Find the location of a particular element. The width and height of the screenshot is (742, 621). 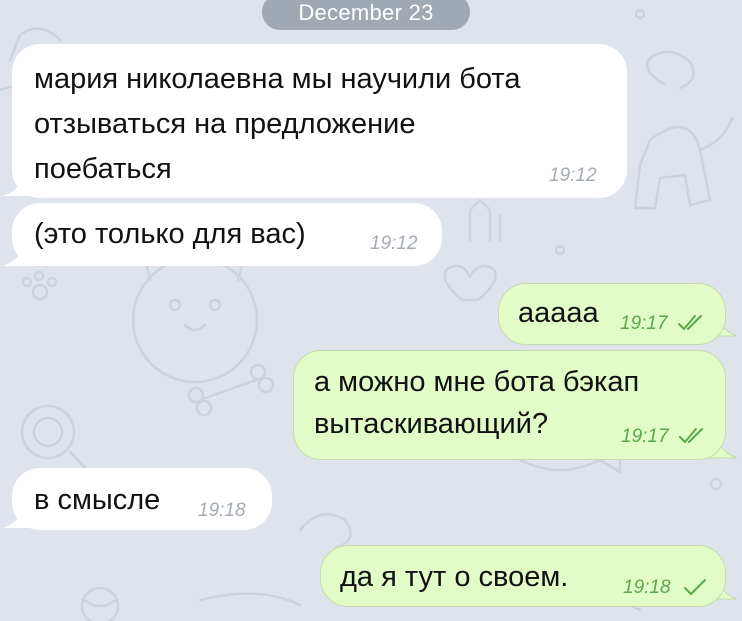

incoming-message: в смысле 19:18 is located at coordinates (142, 499).